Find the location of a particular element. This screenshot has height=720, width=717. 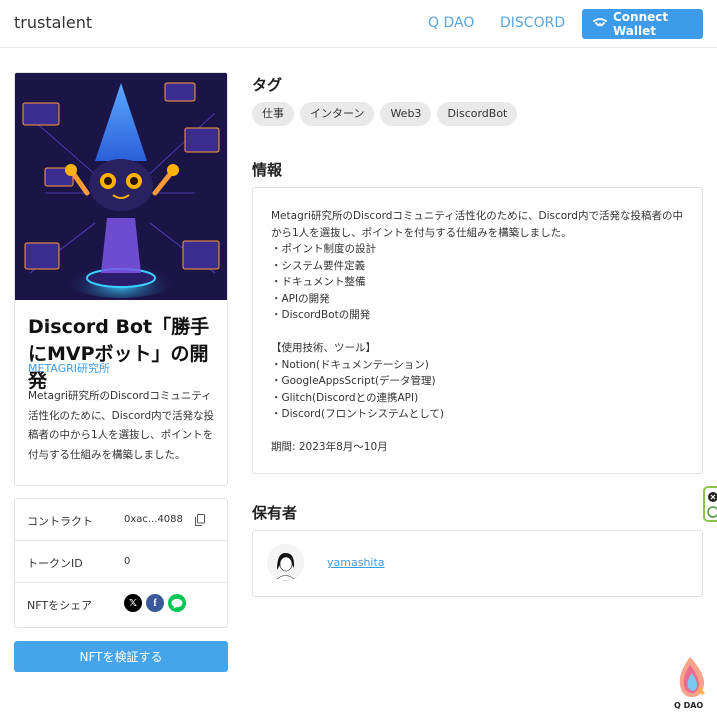

info-line: から1人を選抜し、ポイントを付与する仕組みを構築しました。 is located at coordinates (421, 232).